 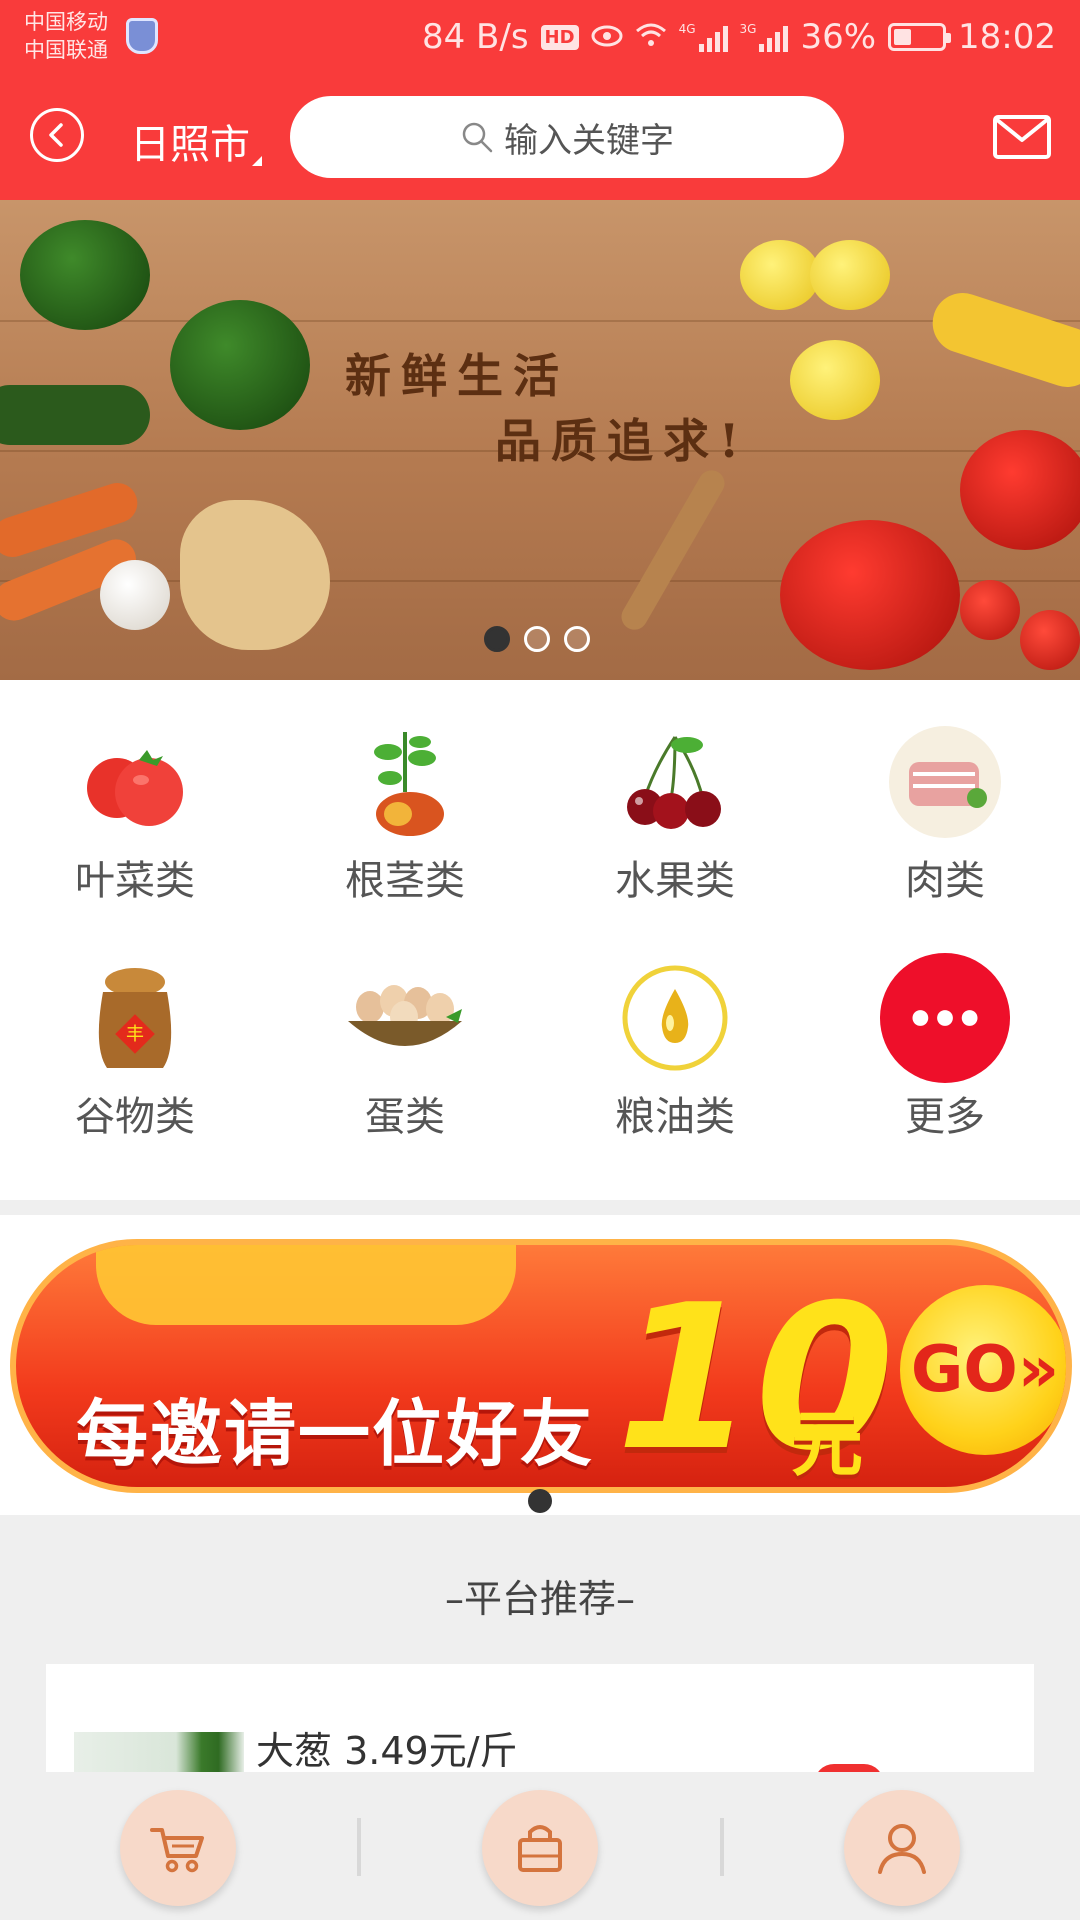 I want to click on category-item: 水果类, so click(x=675, y=792).